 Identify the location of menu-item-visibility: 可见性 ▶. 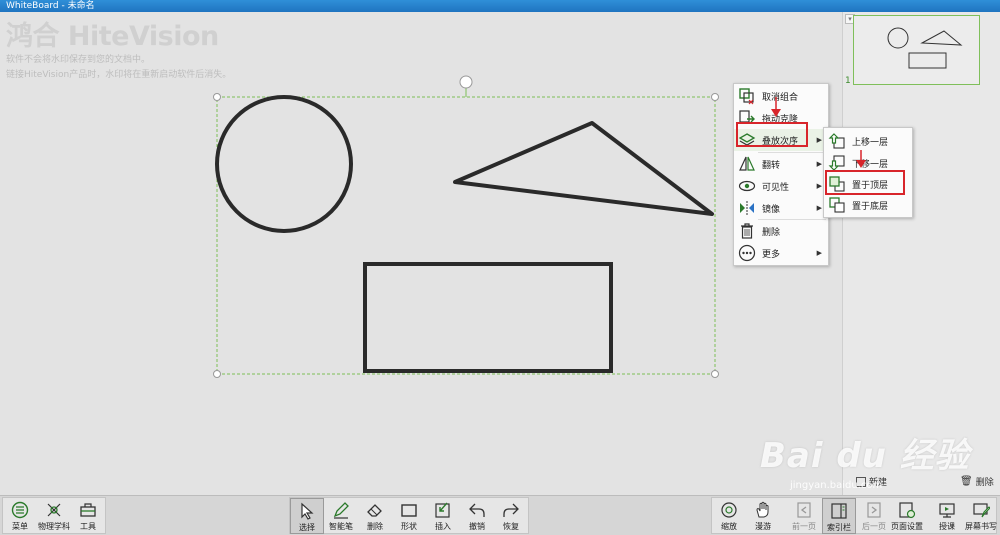
(781, 186).